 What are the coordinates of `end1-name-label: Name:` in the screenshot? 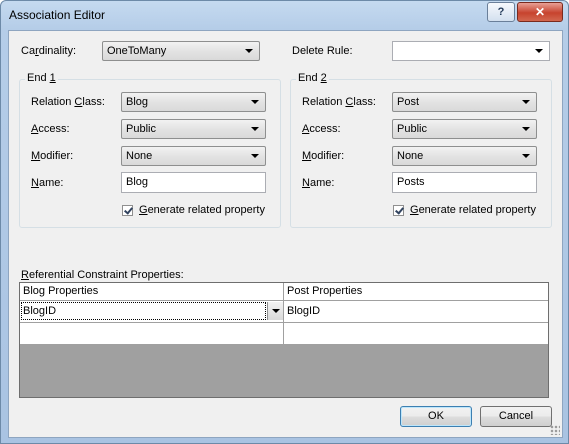 It's located at (47, 183).